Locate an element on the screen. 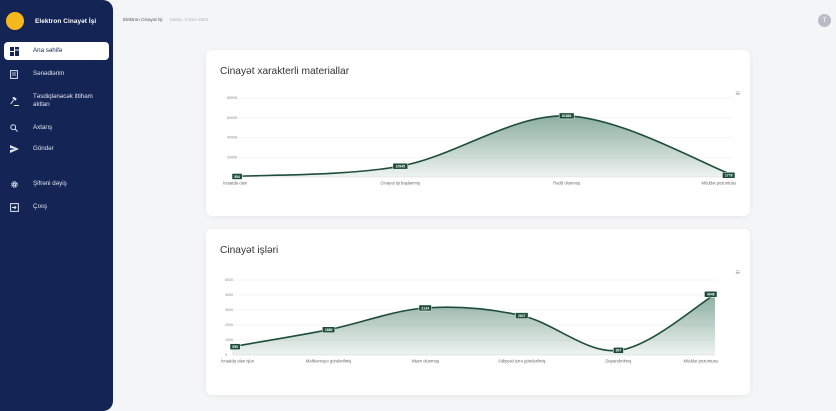 The image size is (836, 411). dashboard-icon is located at coordinates (14, 51).